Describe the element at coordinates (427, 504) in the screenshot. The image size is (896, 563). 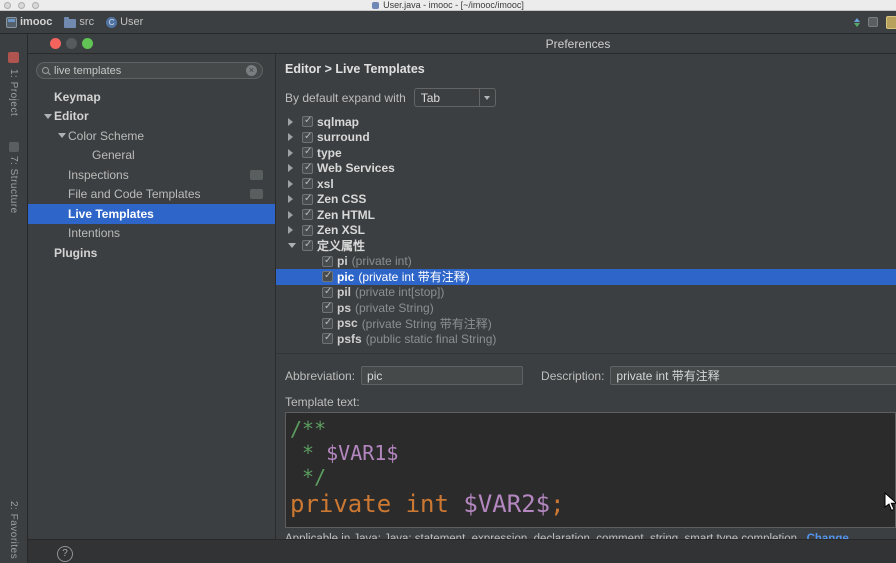
I see `code-line: private int $VAR2$;` at that location.